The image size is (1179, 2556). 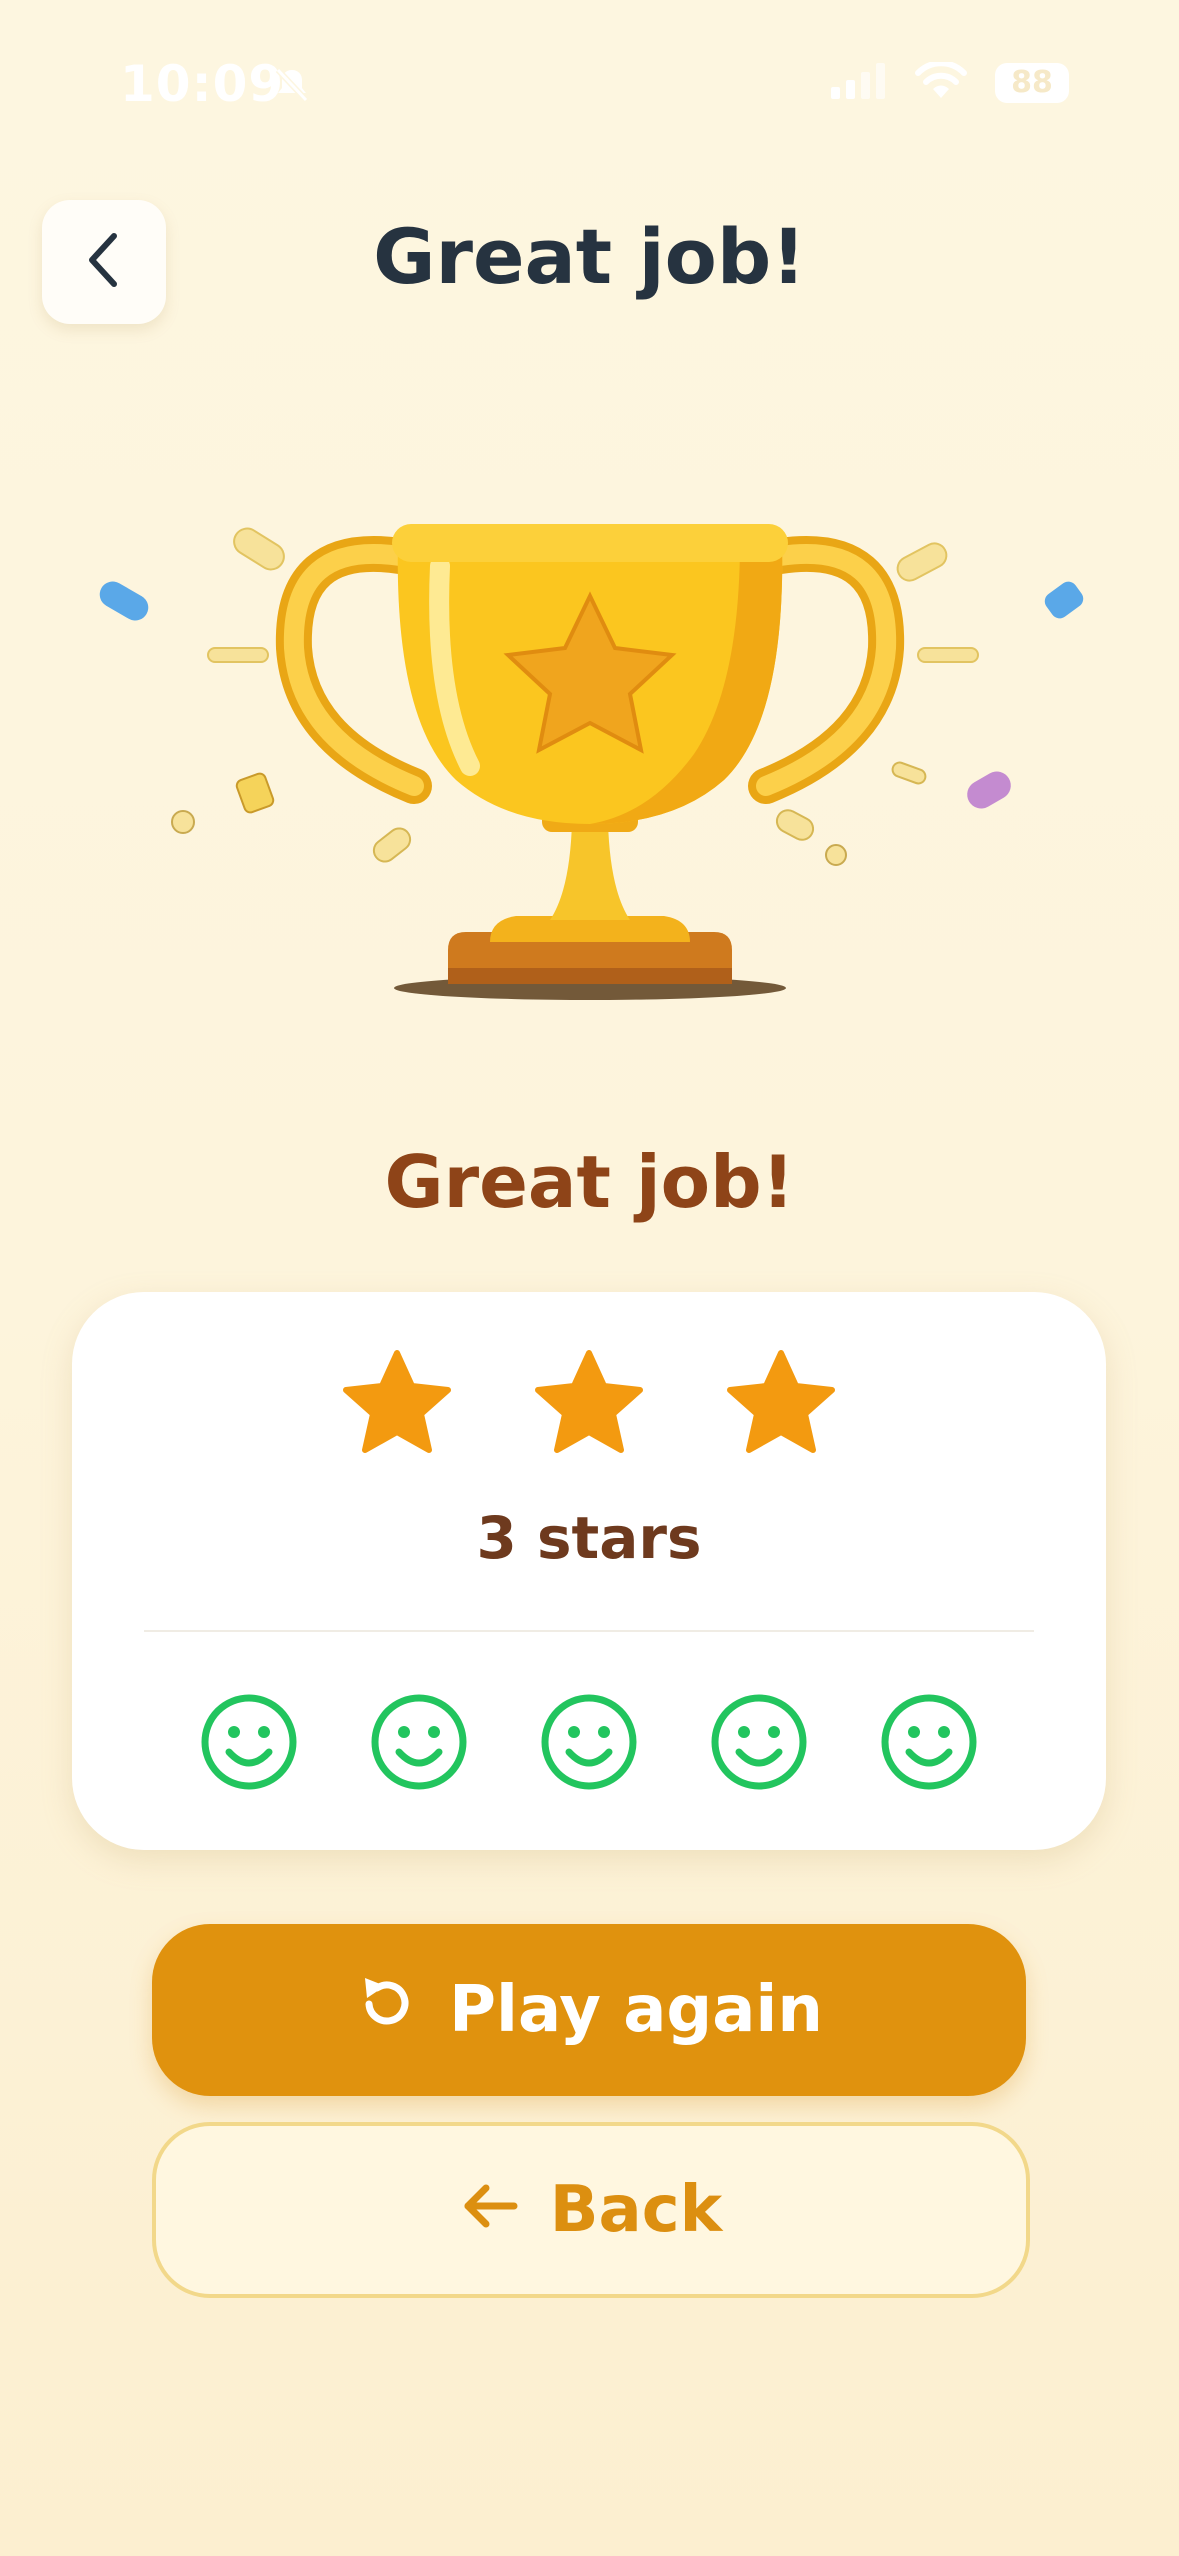 What do you see at coordinates (589, 85) in the screenshot?
I see `status-bar: 10:09 88` at bounding box center [589, 85].